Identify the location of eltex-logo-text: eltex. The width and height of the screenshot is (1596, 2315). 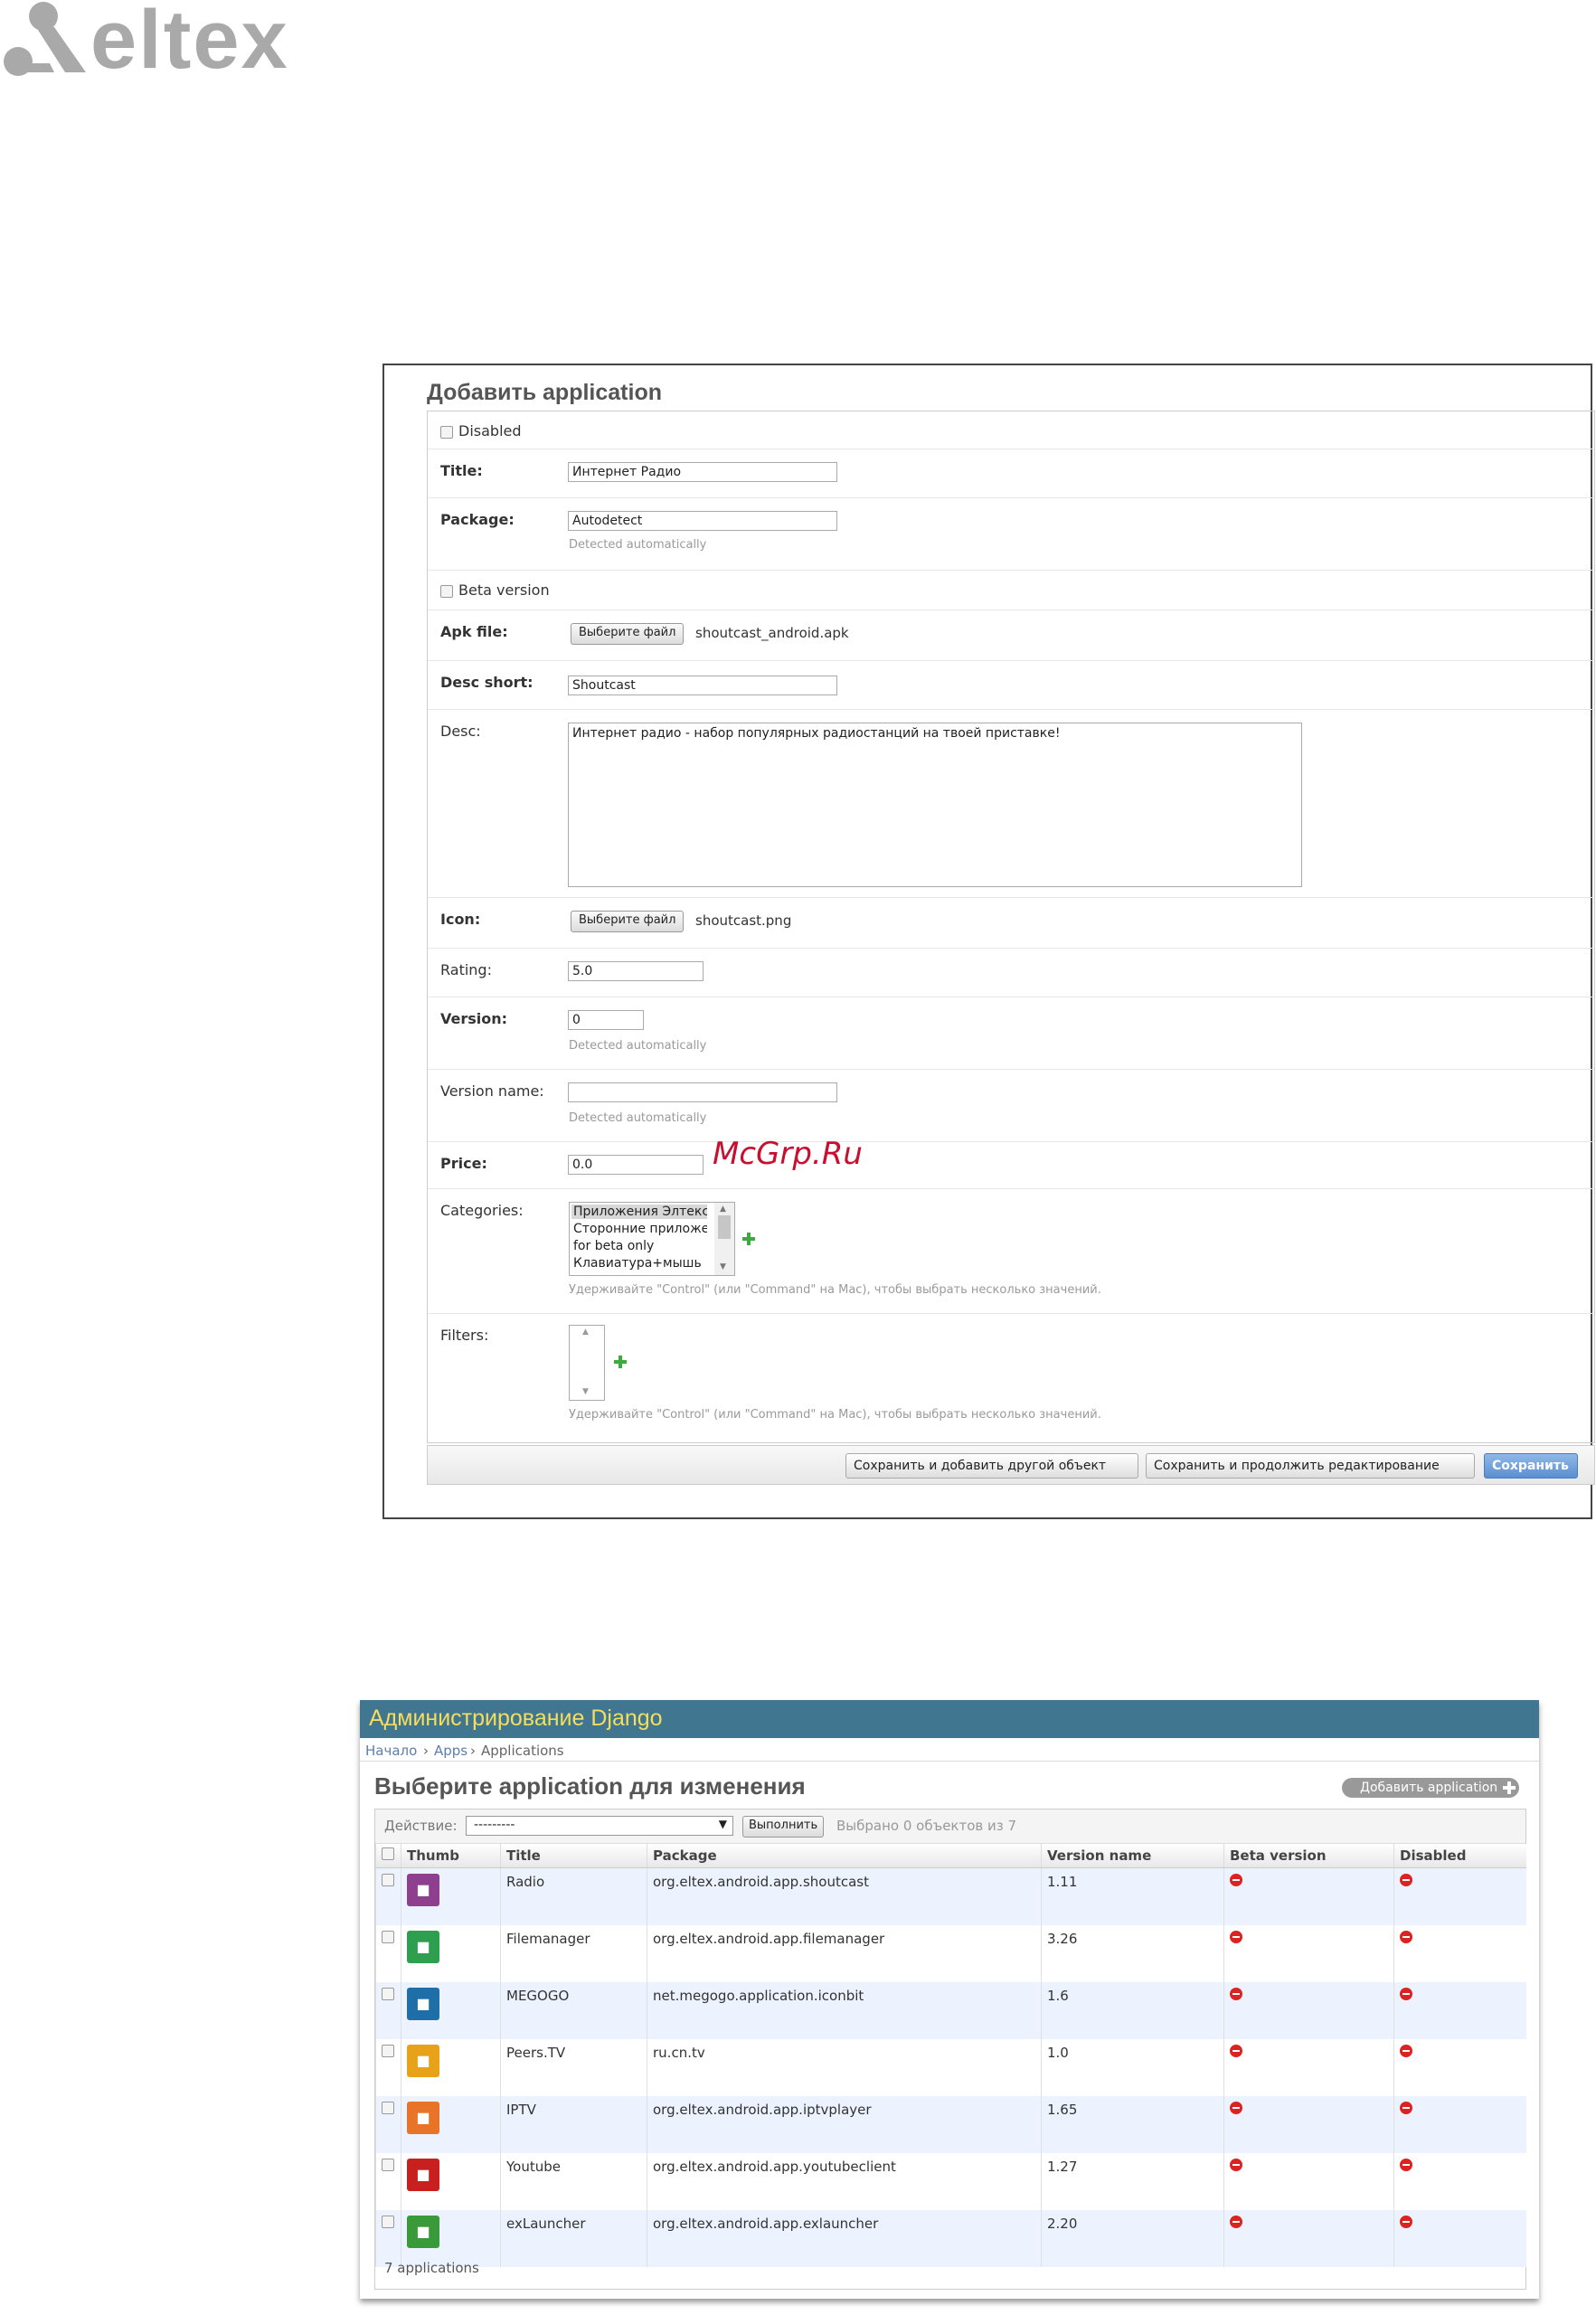
(189, 43).